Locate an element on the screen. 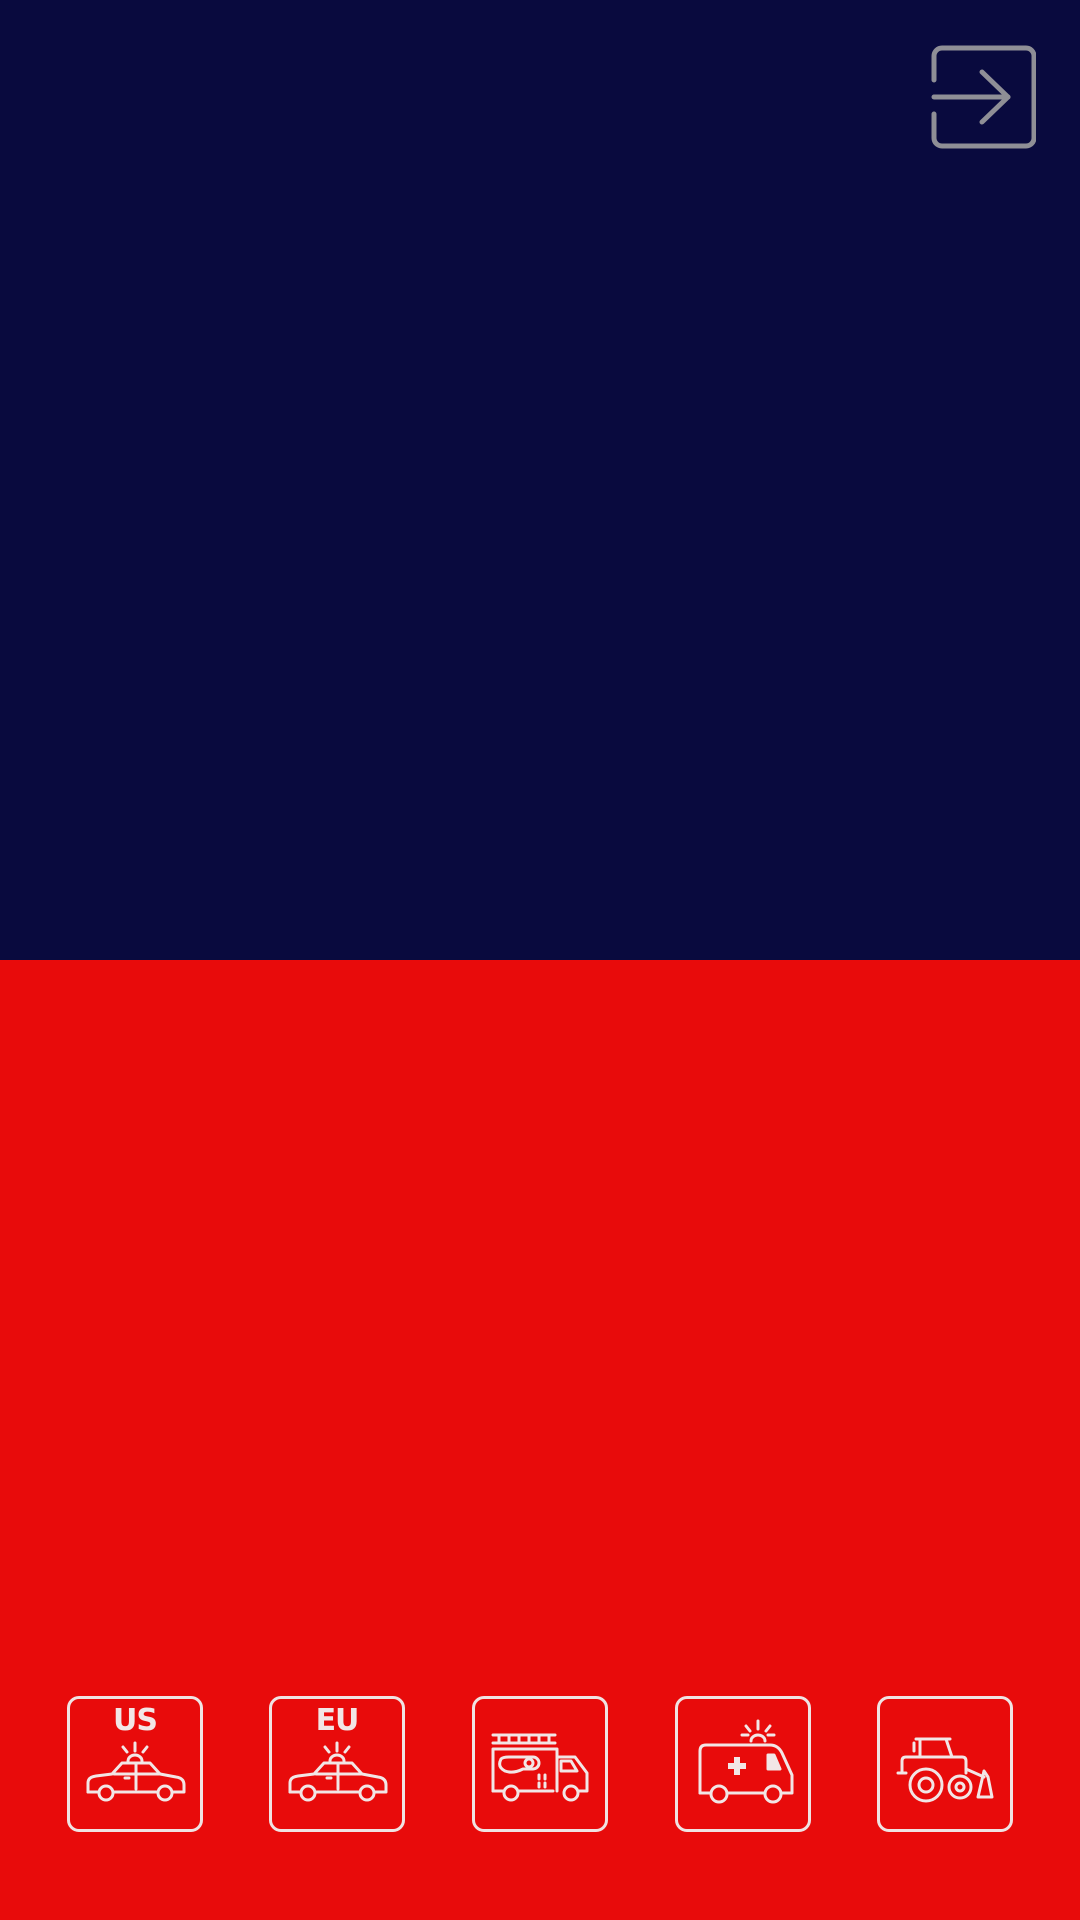 This screenshot has width=1080, height=1920. vehicle-button-eu-police: EU is located at coordinates (337, 1764).